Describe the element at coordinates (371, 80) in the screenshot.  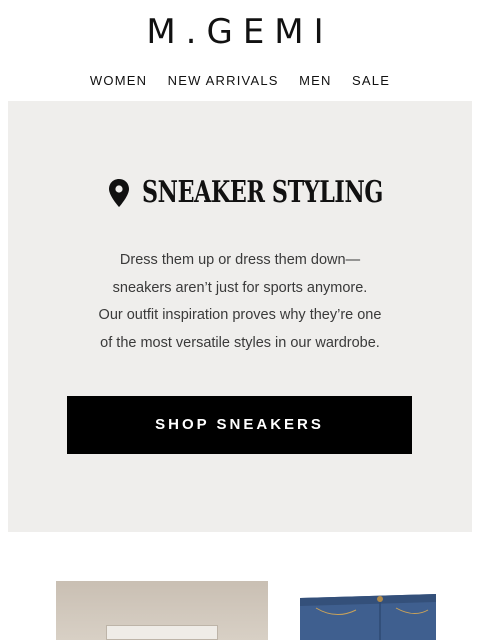
I see `nav-item-sale: SALE` at that location.